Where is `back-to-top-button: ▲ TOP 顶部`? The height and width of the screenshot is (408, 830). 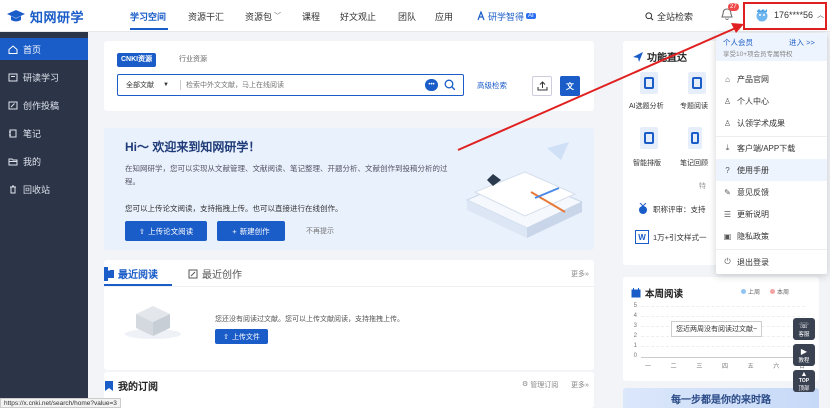 back-to-top-button: ▲ TOP 顶部 is located at coordinates (804, 381).